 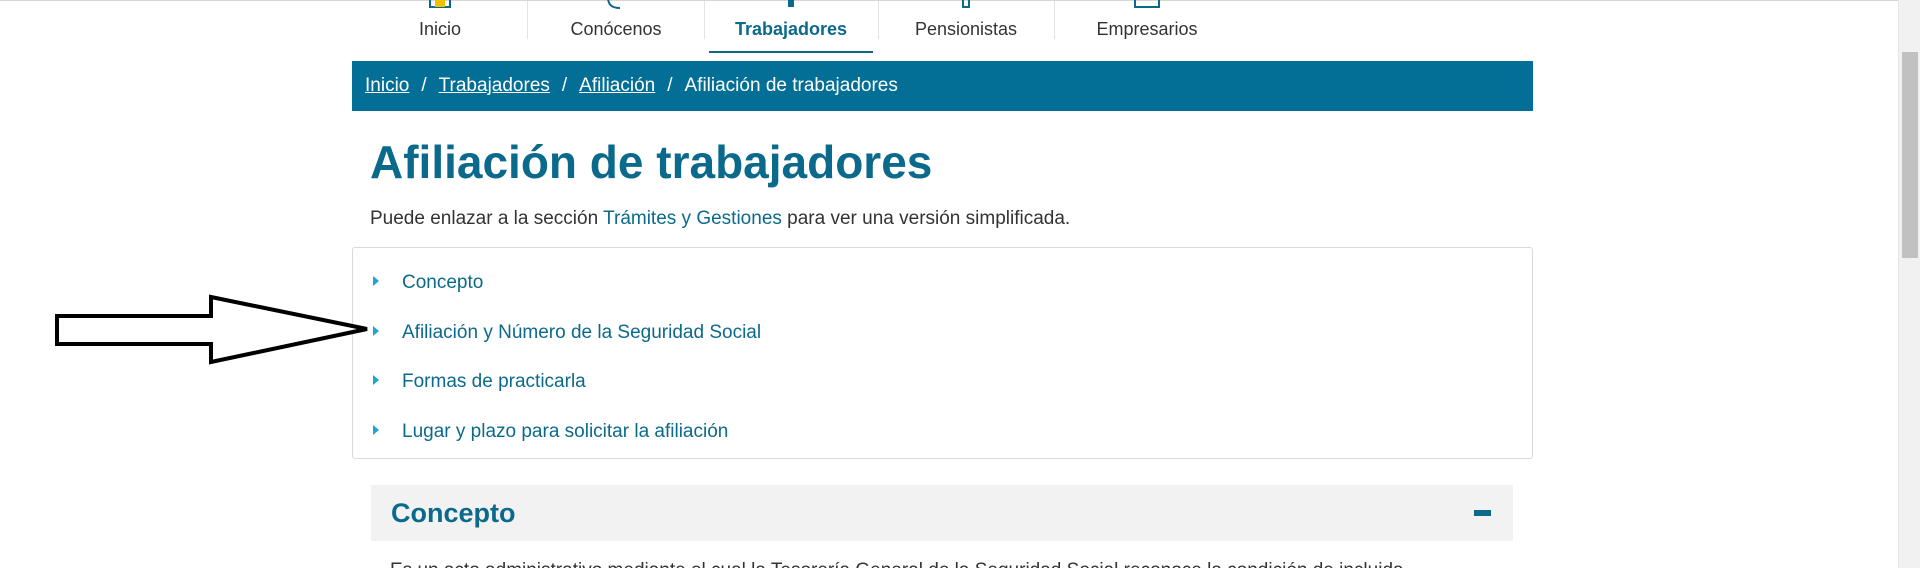 I want to click on tramites-gestiones-link: Trámites y Gestiones, so click(x=692, y=218).